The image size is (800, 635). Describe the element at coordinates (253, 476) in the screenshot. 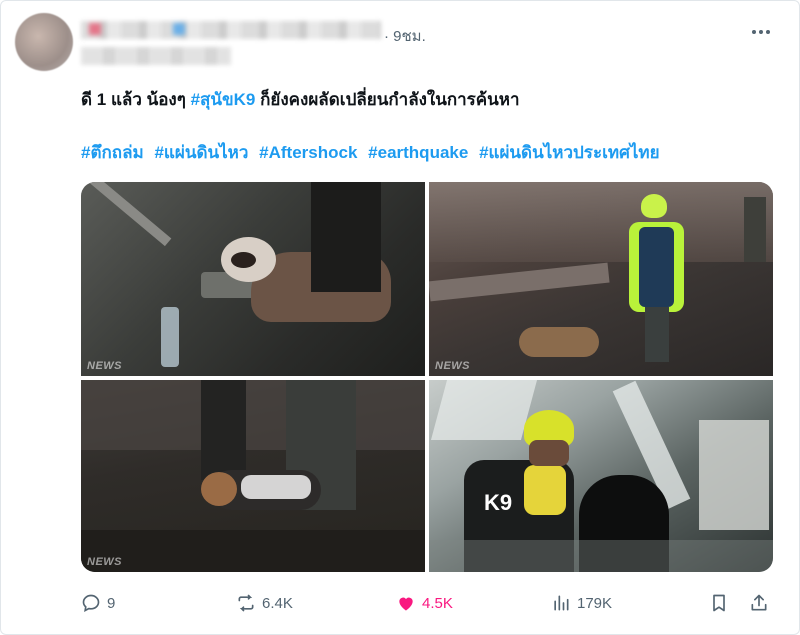

I see `photo-beagle: NEWS` at that location.